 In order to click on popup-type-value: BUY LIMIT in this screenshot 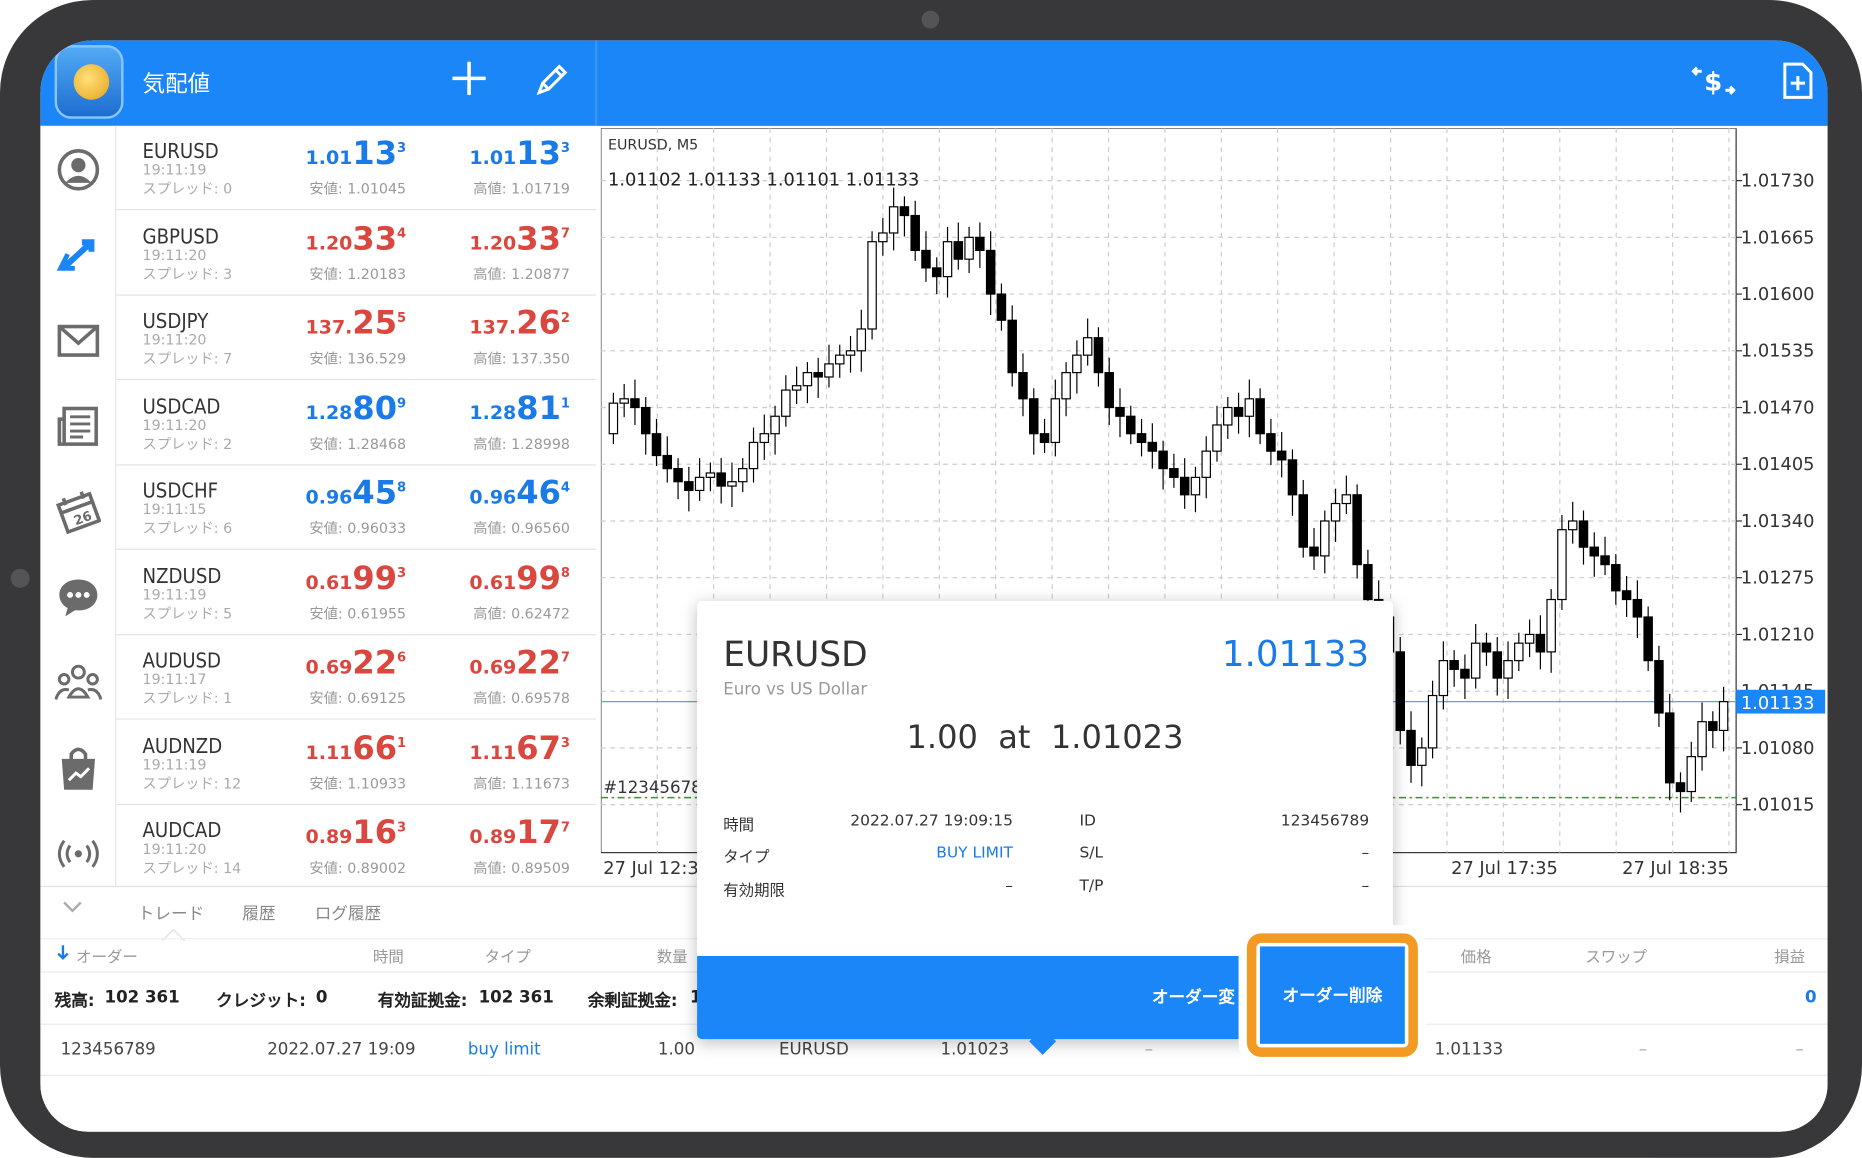, I will do `click(974, 853)`.